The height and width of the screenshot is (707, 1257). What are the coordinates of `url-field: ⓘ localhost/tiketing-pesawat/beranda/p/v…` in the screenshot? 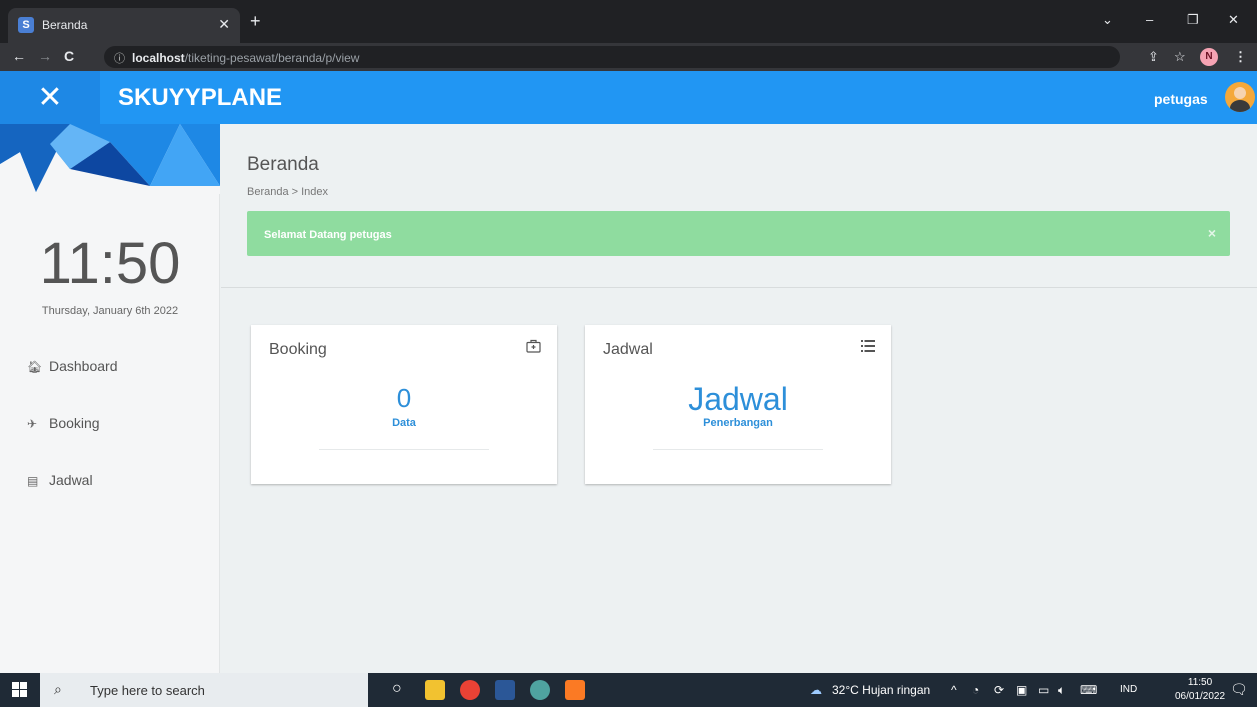 It's located at (612, 57).